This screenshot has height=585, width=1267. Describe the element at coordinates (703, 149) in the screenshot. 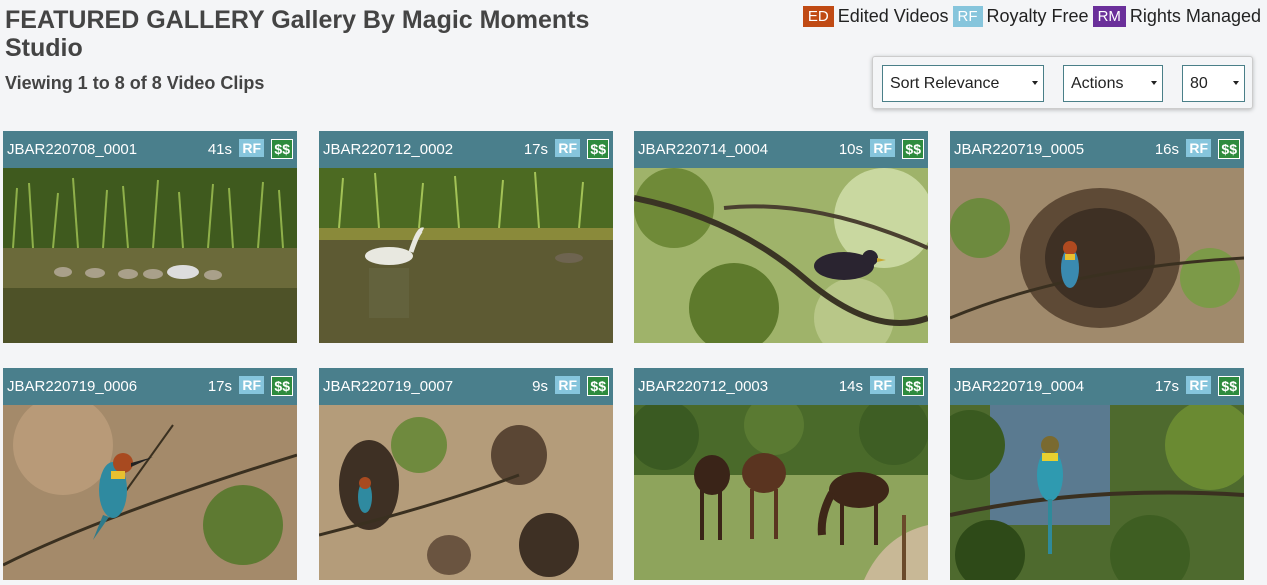

I see `clip-id: JBAR220714_0004` at that location.